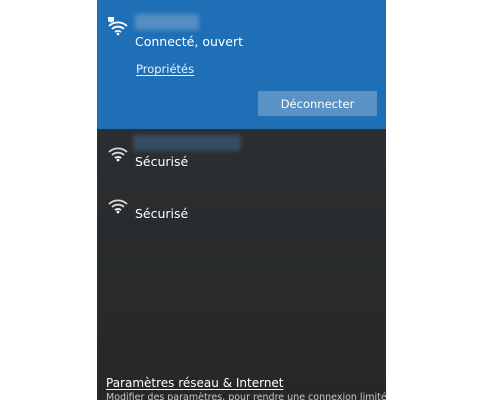  I want to click on disconnect-button: Déconnecter, so click(317, 103).